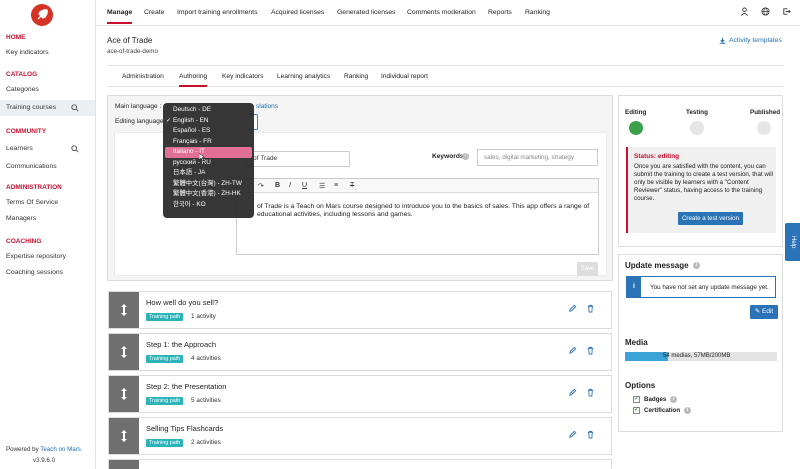 The height and width of the screenshot is (469, 800). Describe the element at coordinates (47, 90) in the screenshot. I see `sidebar-item-categories: Categories` at that location.